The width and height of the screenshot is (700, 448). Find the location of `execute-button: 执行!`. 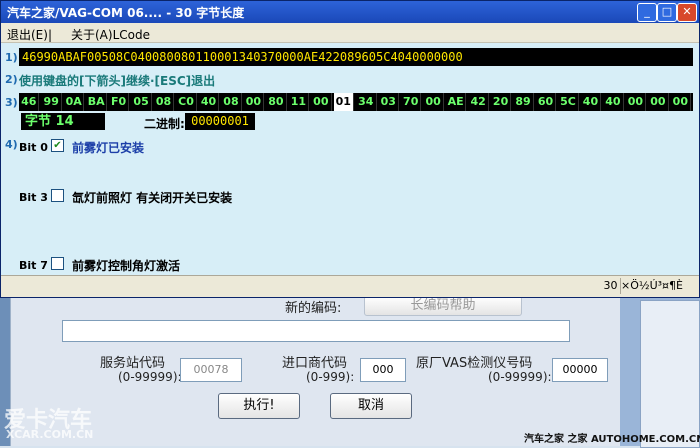

execute-button: 执行! is located at coordinates (259, 406).